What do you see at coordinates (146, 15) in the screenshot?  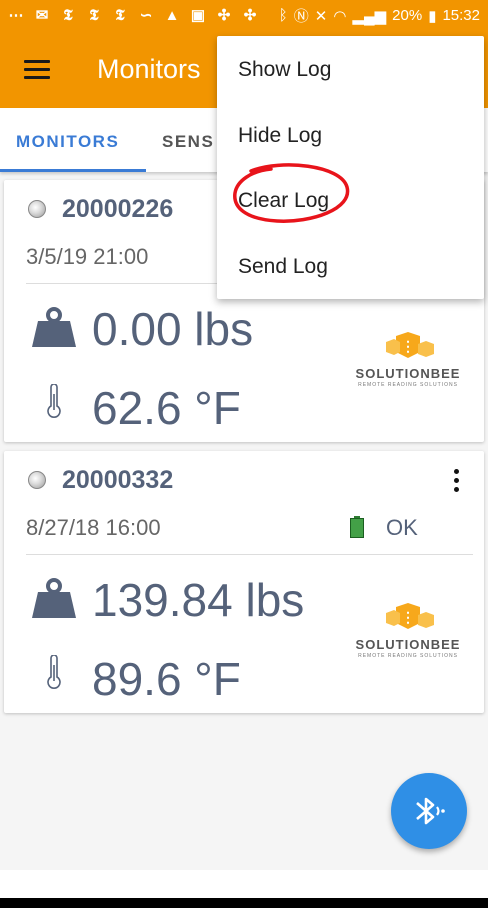 I see `signature-icon: ∽` at bounding box center [146, 15].